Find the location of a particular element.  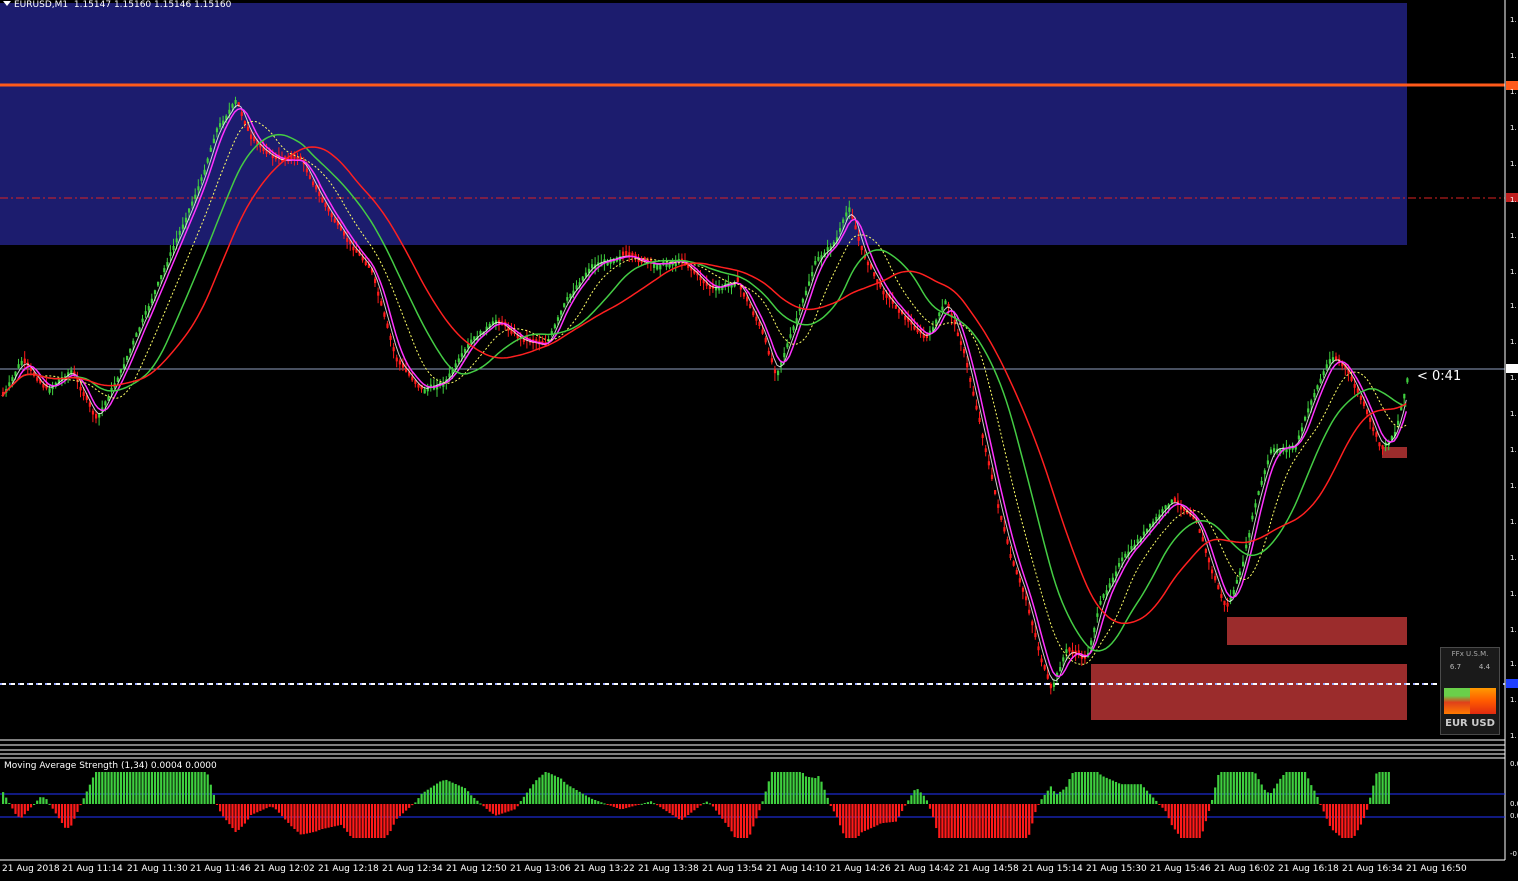

time-axis-label: 21 Aug 14:10 is located at coordinates (796, 869).